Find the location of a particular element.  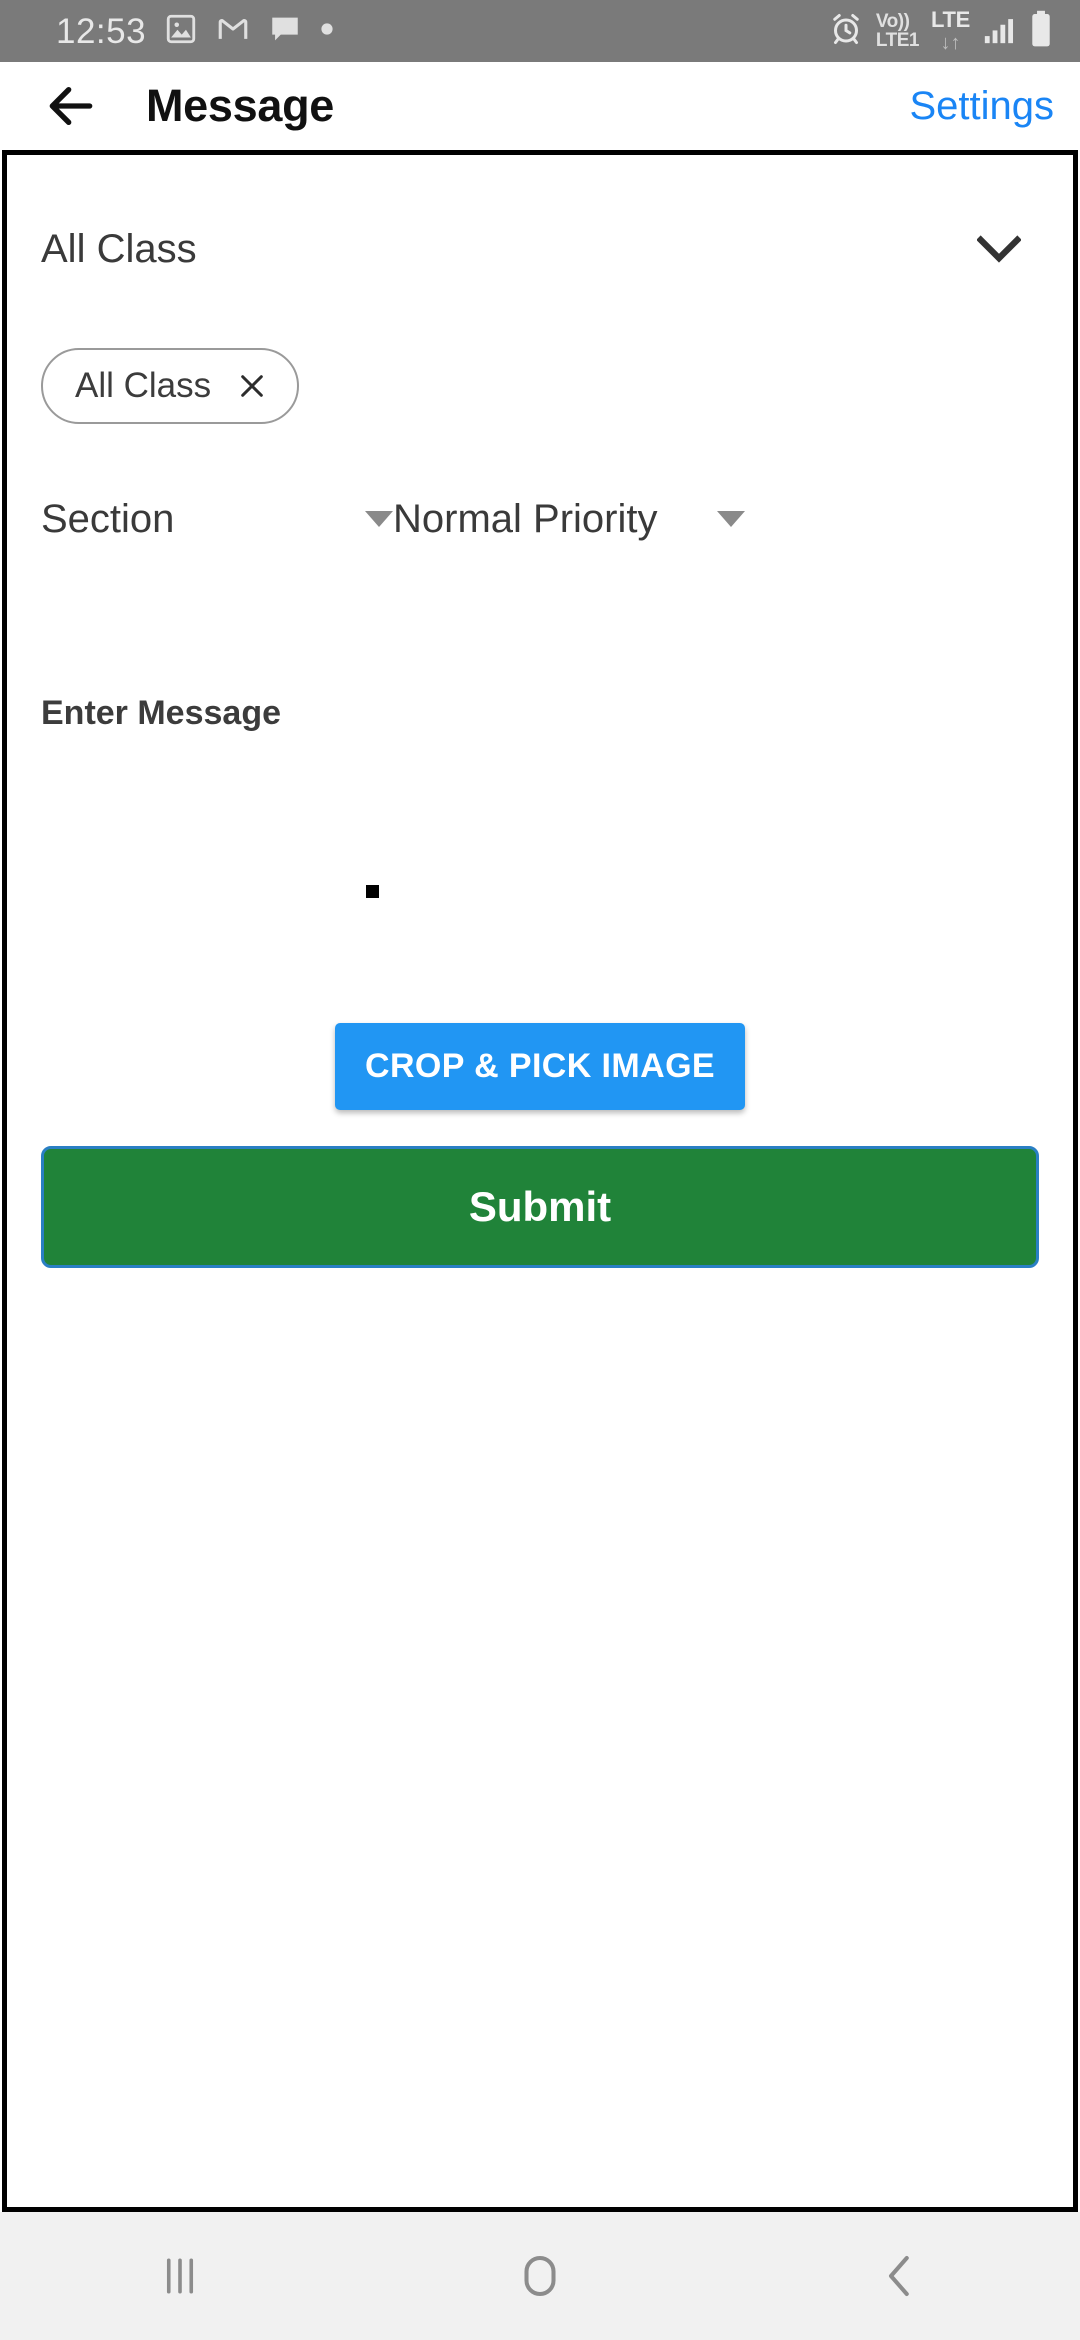

settings-button: Settings is located at coordinates (981, 106).